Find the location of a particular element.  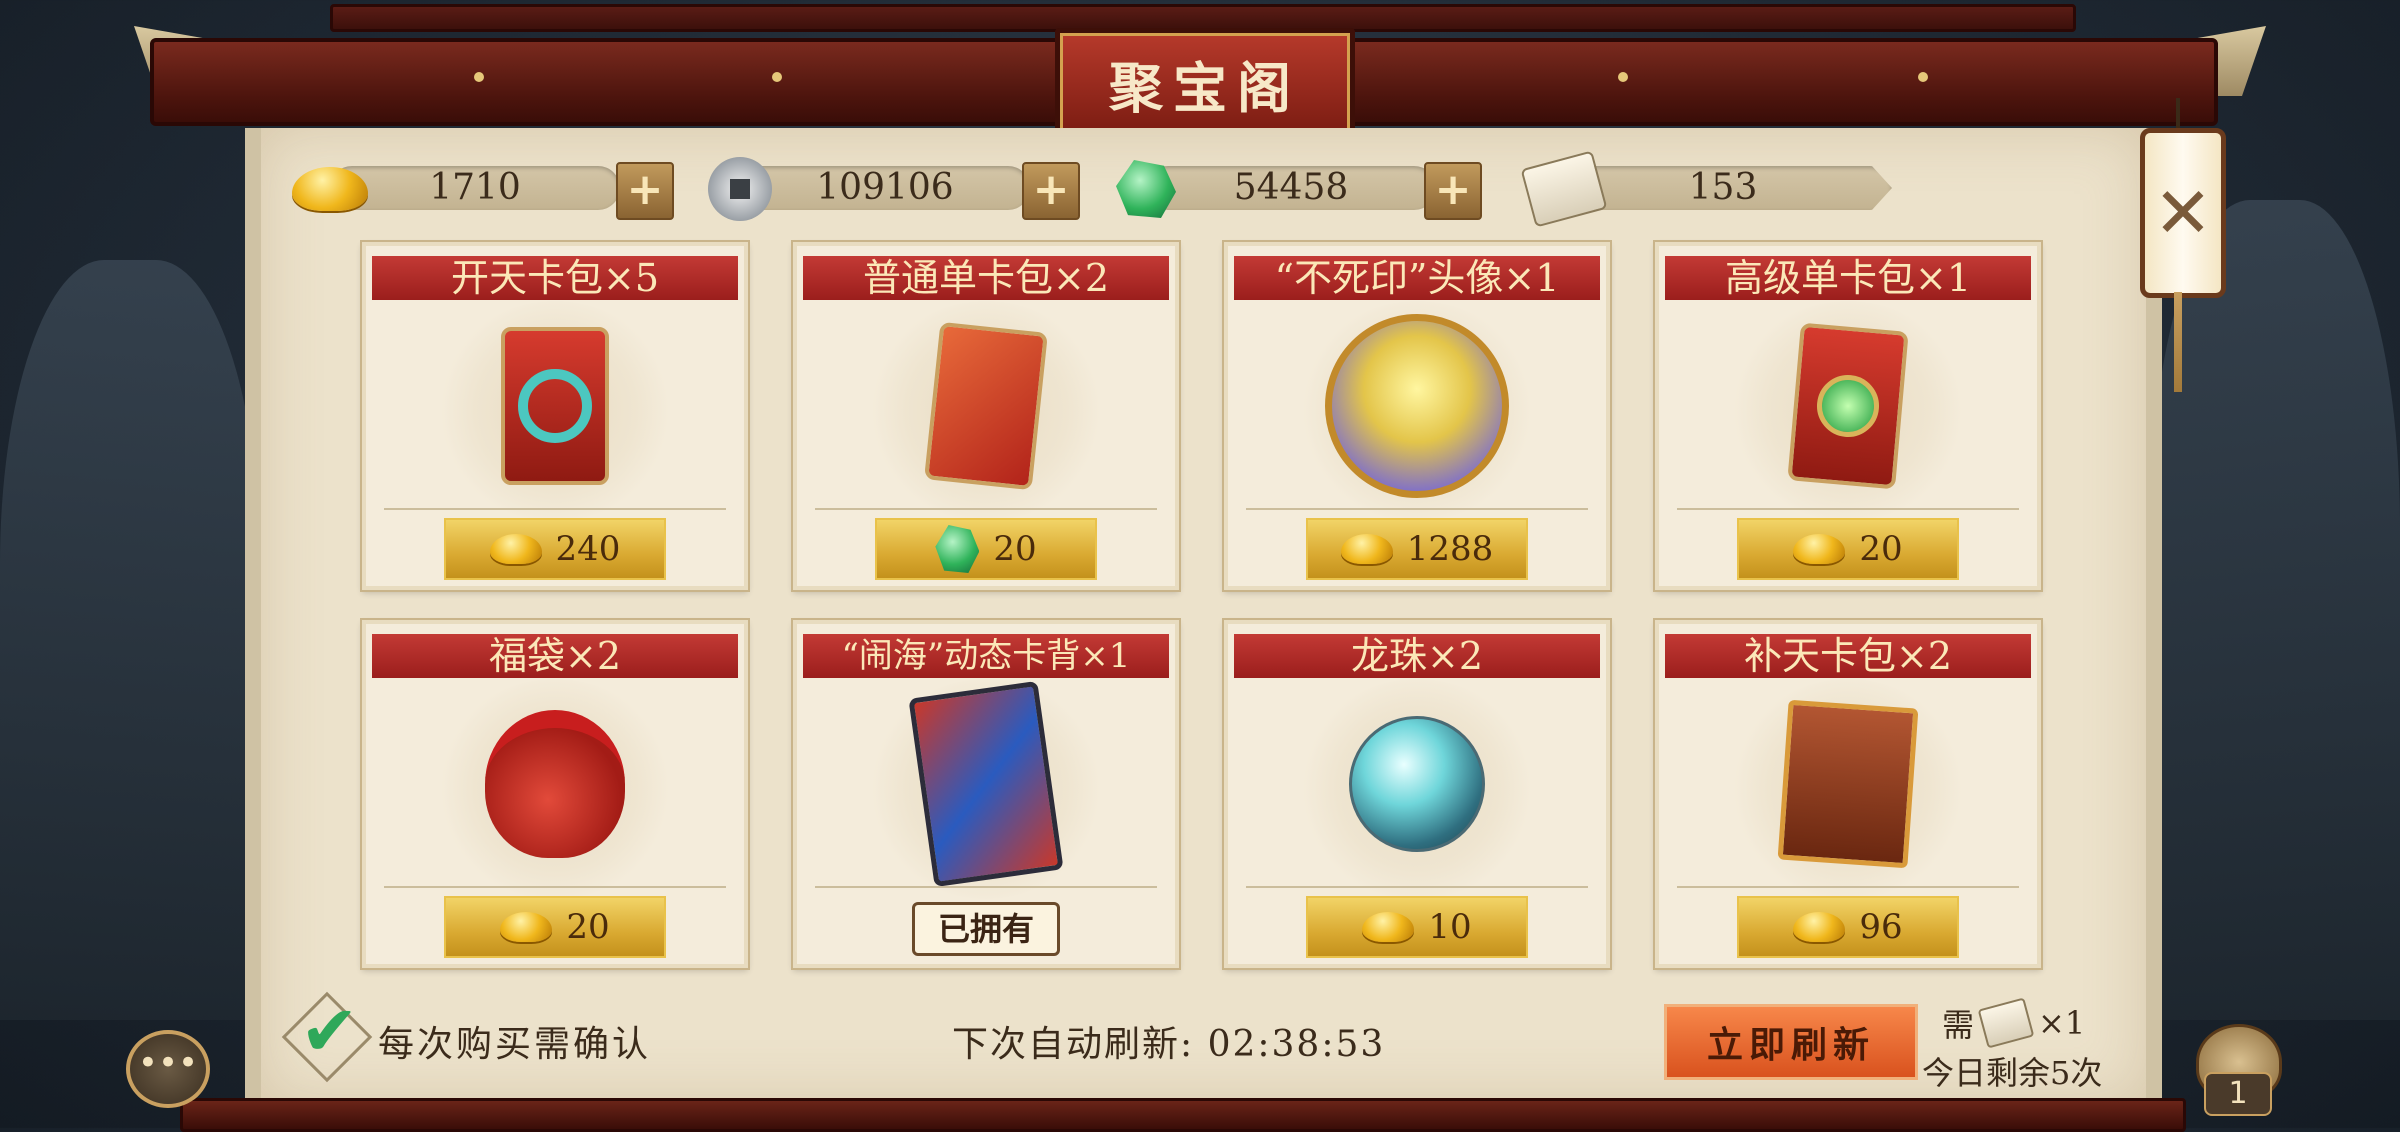

currency-scroll: 153 is located at coordinates (1710, 189).